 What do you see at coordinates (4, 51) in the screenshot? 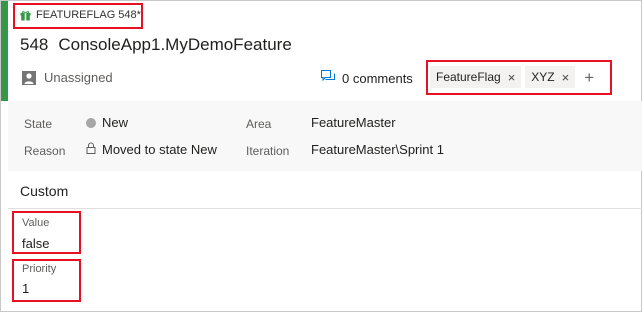
I see `work-item-type-color-bar` at bounding box center [4, 51].